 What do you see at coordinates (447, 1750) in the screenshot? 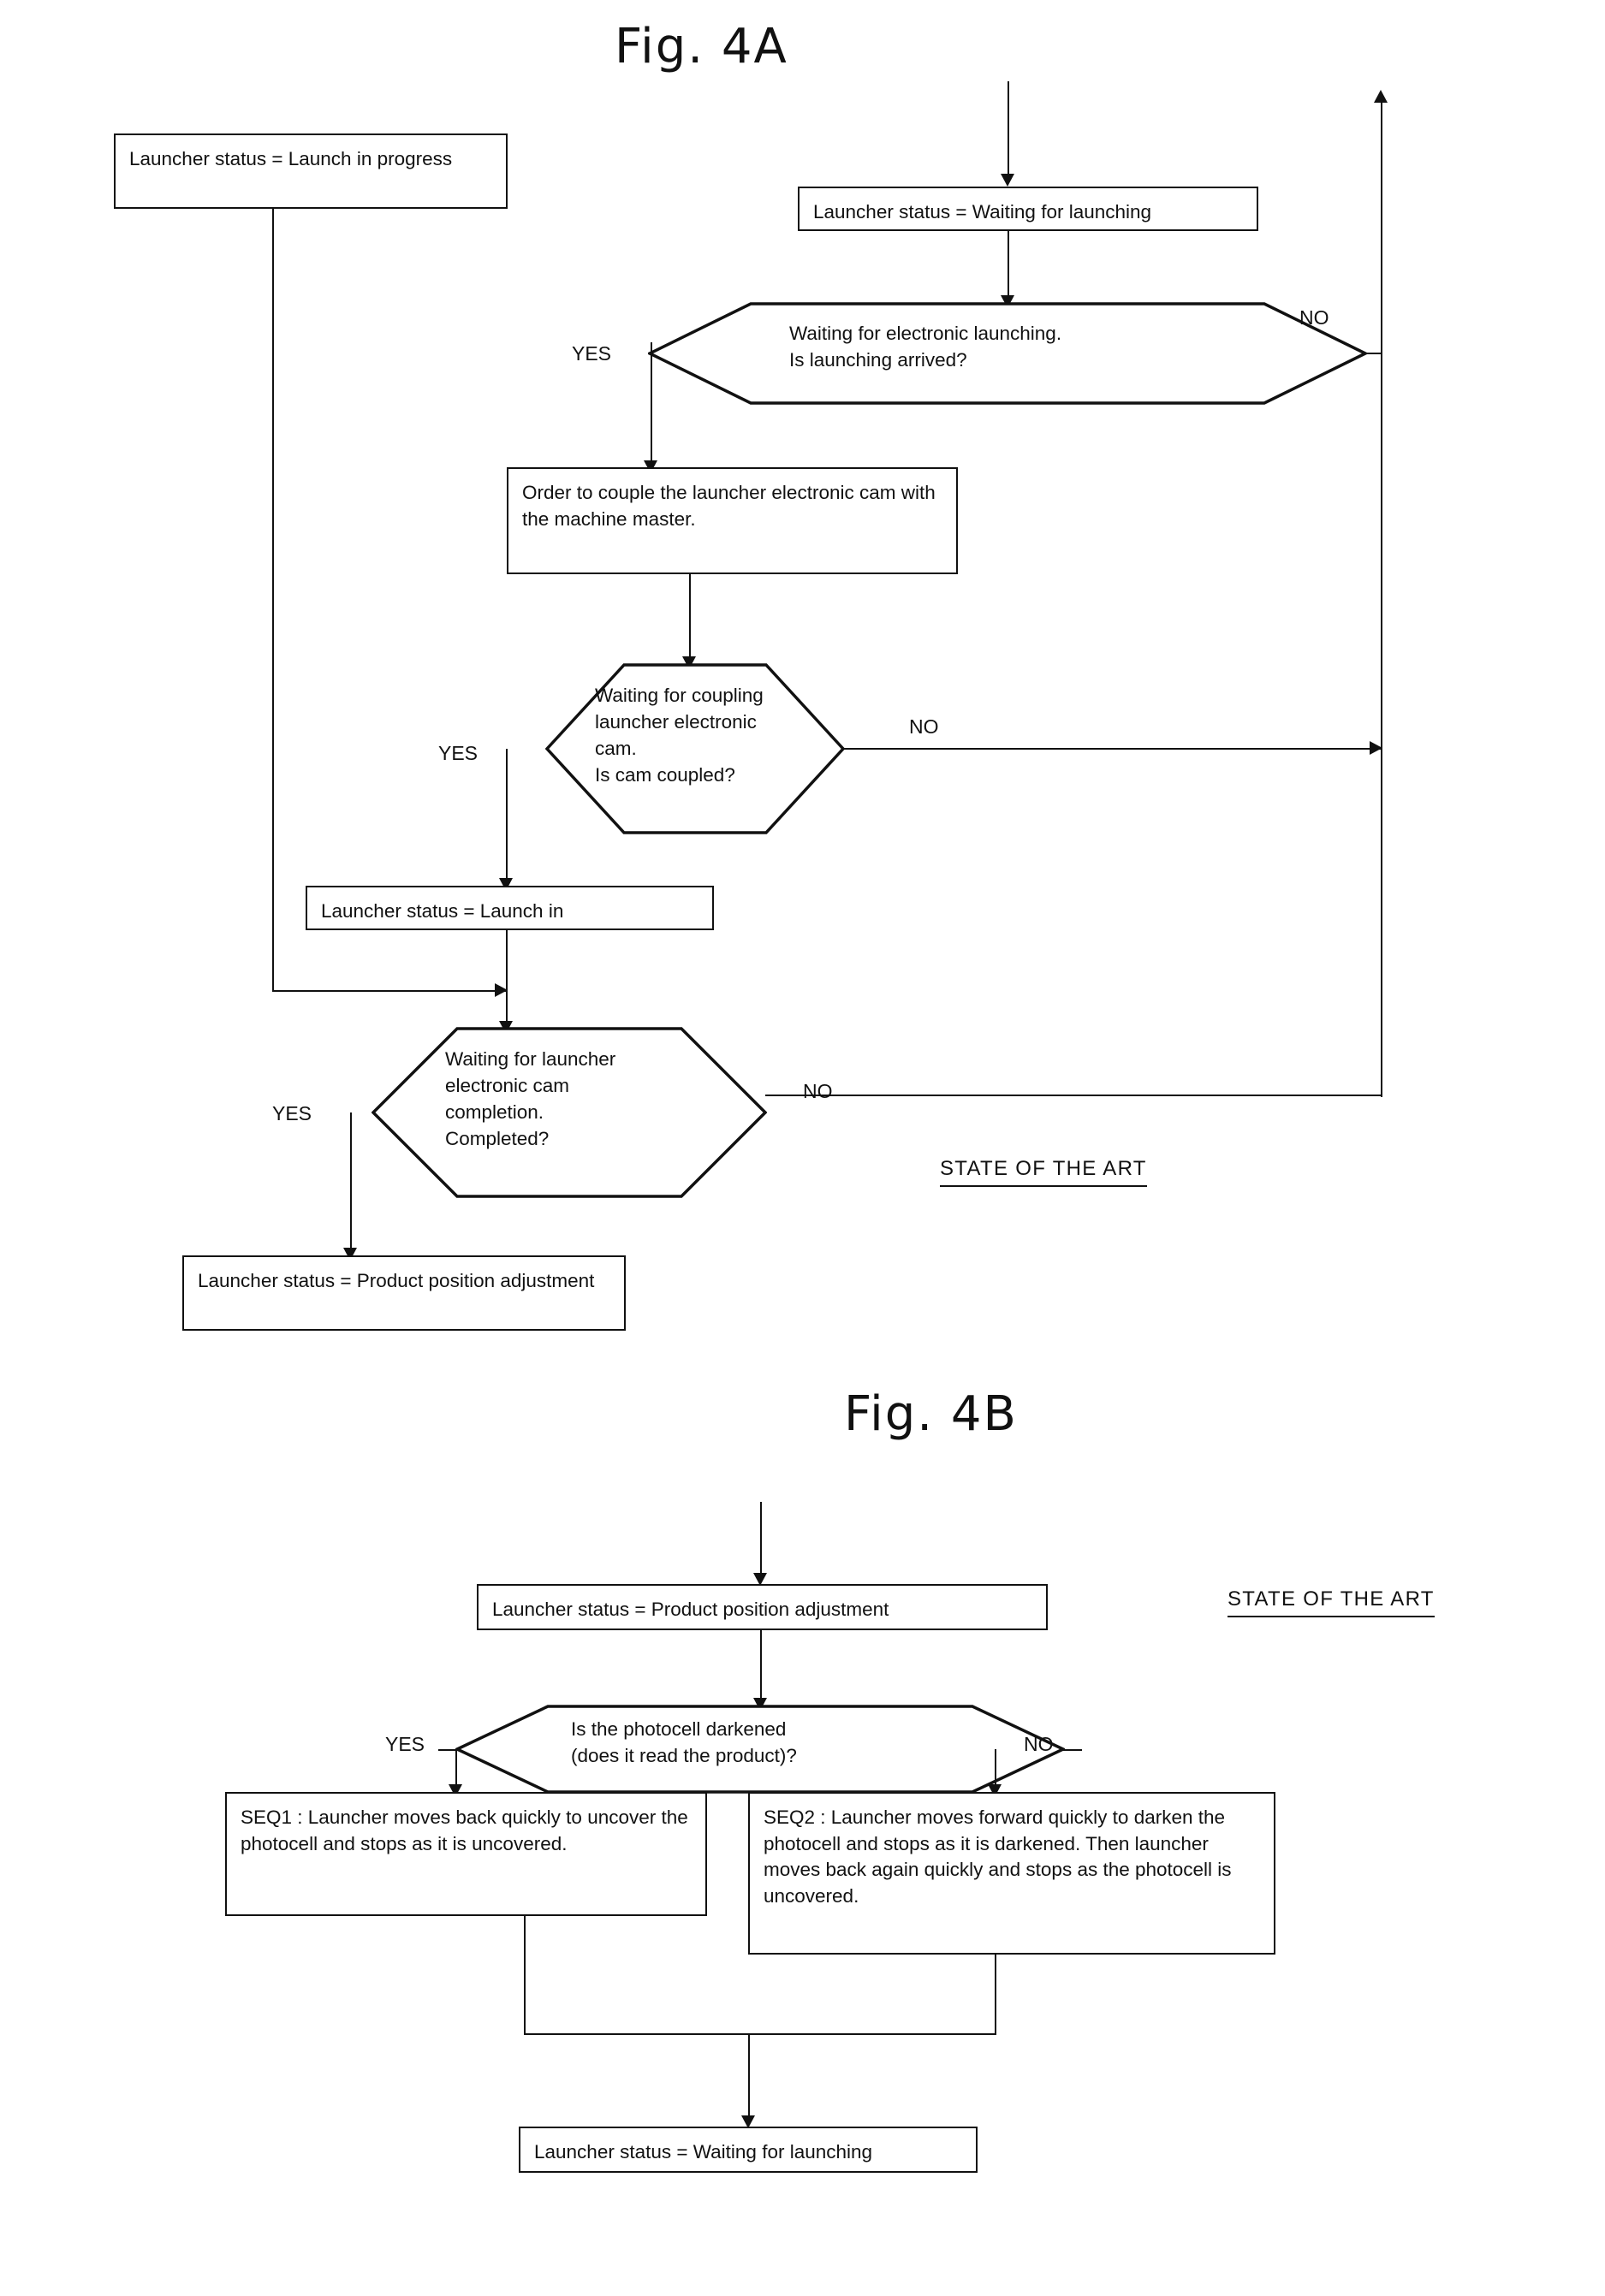
I see `connector-yes-photocell-h` at bounding box center [447, 1750].